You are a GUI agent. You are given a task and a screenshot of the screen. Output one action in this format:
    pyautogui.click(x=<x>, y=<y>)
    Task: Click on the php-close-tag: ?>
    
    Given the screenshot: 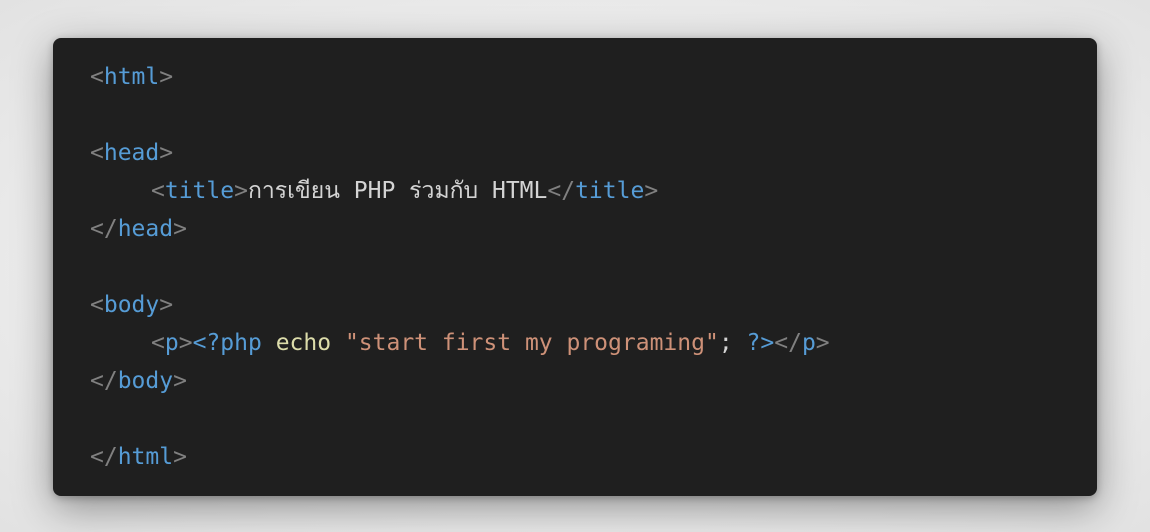 What is the action you would take?
    pyautogui.click(x=760, y=343)
    